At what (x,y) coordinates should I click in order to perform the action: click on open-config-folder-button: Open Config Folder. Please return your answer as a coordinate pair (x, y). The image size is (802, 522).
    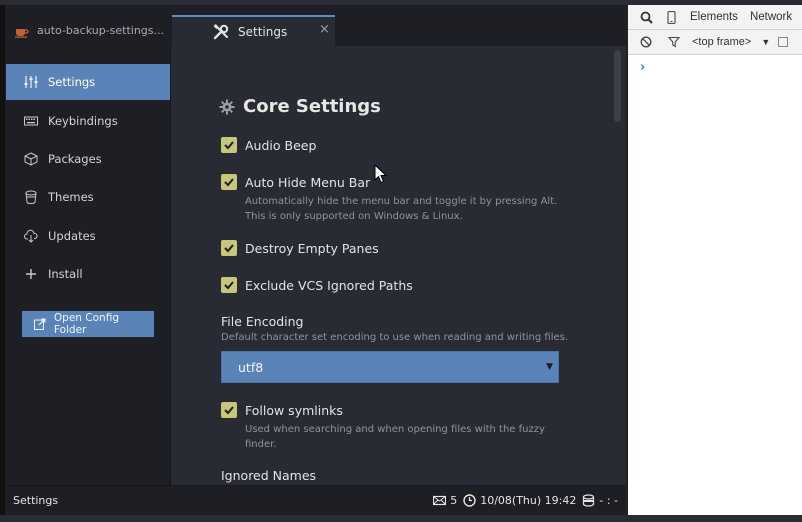
    Looking at the image, I should click on (88, 324).